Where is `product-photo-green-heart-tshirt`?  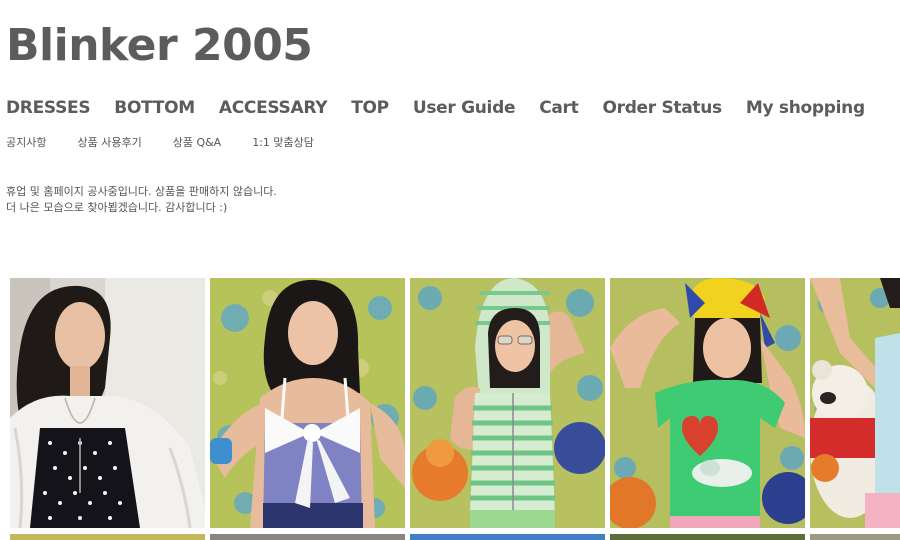 product-photo-green-heart-tshirt is located at coordinates (707, 403).